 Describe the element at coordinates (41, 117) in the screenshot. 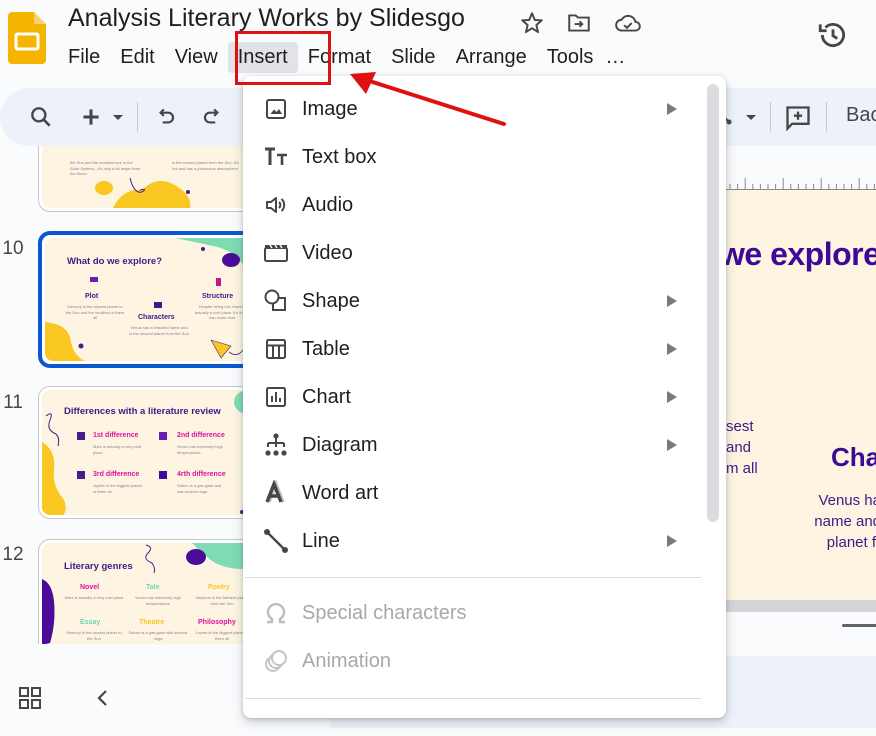

I see `search-icon` at that location.